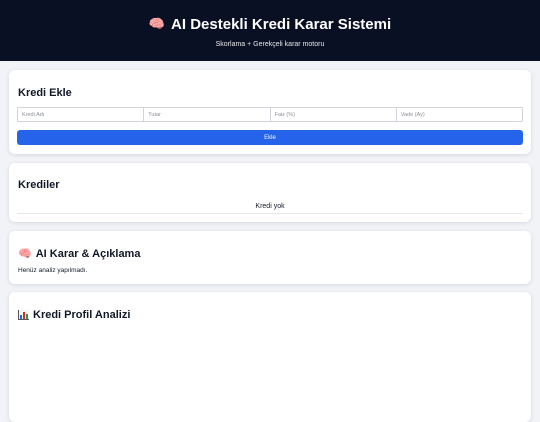 The height and width of the screenshot is (422, 540). I want to click on profil-title: Kredi Profil Analizi, so click(74, 315).